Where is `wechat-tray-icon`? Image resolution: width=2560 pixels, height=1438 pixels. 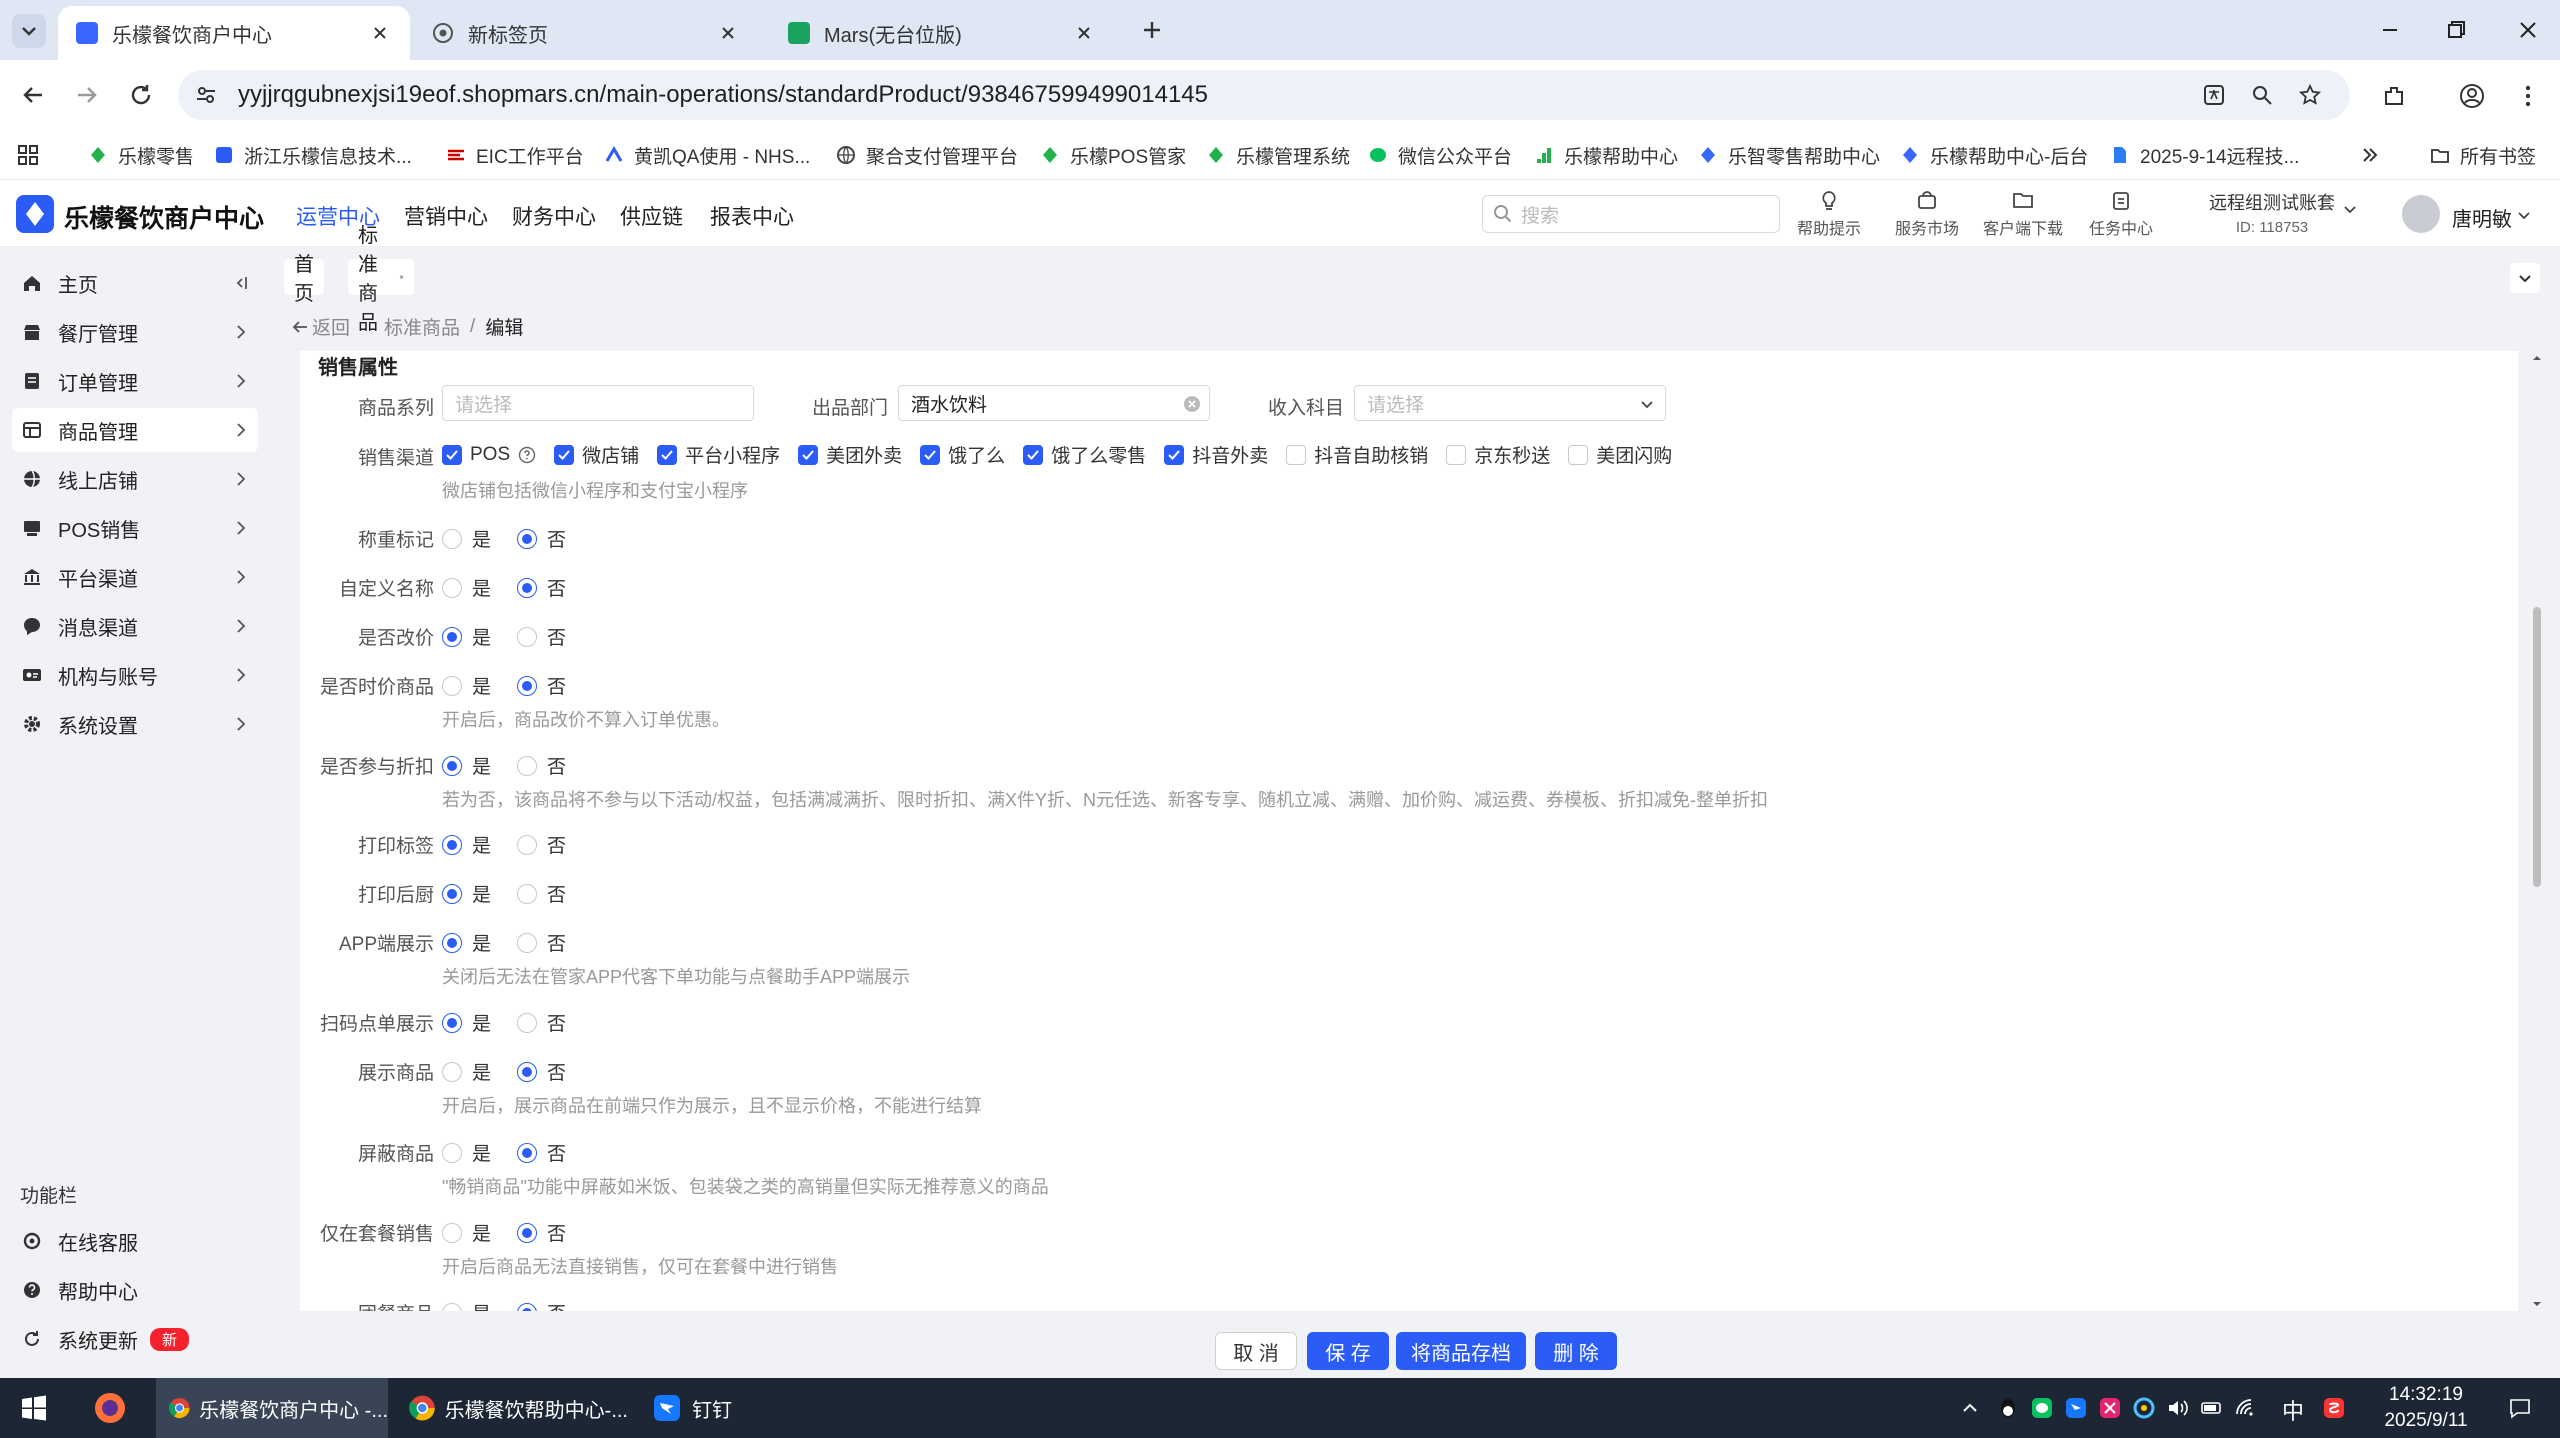 wechat-tray-icon is located at coordinates (2042, 1408).